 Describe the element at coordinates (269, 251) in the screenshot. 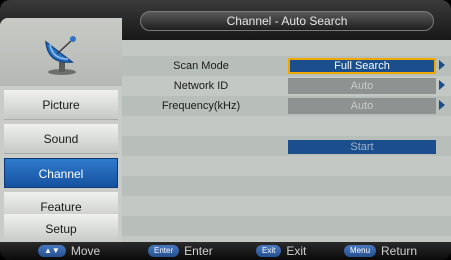

I see `exit-key-icon: Exit` at that location.